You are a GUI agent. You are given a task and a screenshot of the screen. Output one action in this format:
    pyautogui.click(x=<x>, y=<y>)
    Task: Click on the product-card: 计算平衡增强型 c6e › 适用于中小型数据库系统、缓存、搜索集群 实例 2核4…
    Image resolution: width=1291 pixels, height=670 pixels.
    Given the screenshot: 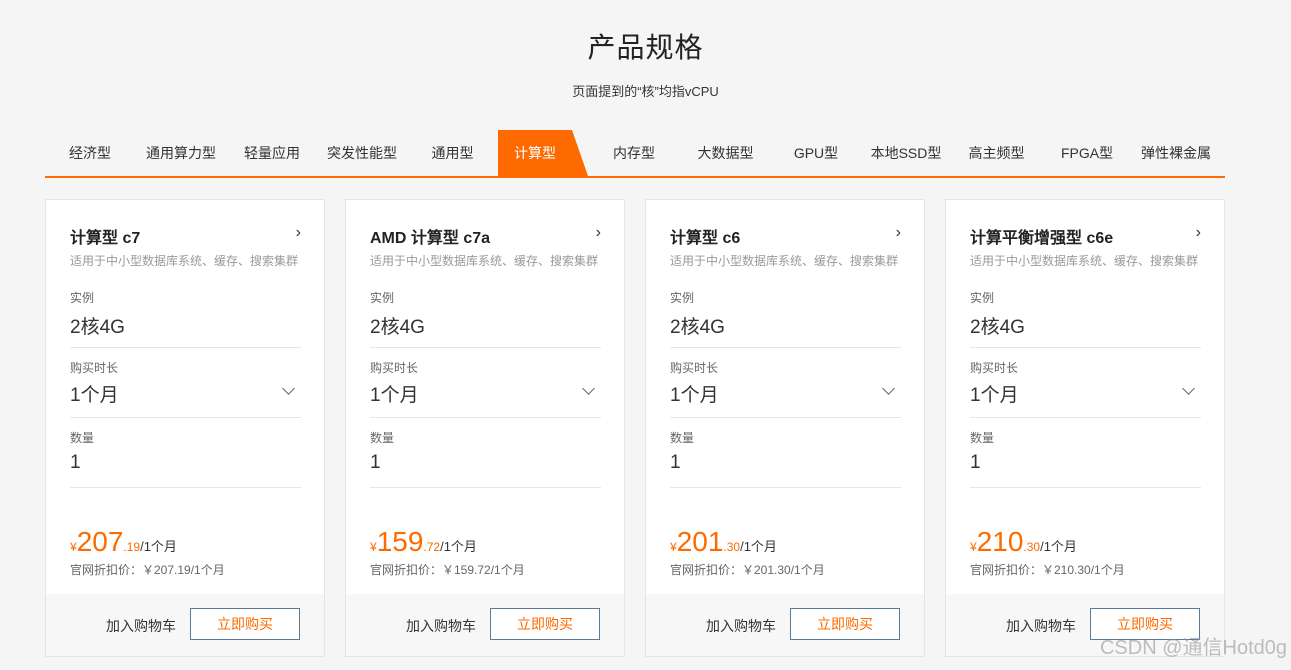 What is the action you would take?
    pyautogui.click(x=1085, y=428)
    